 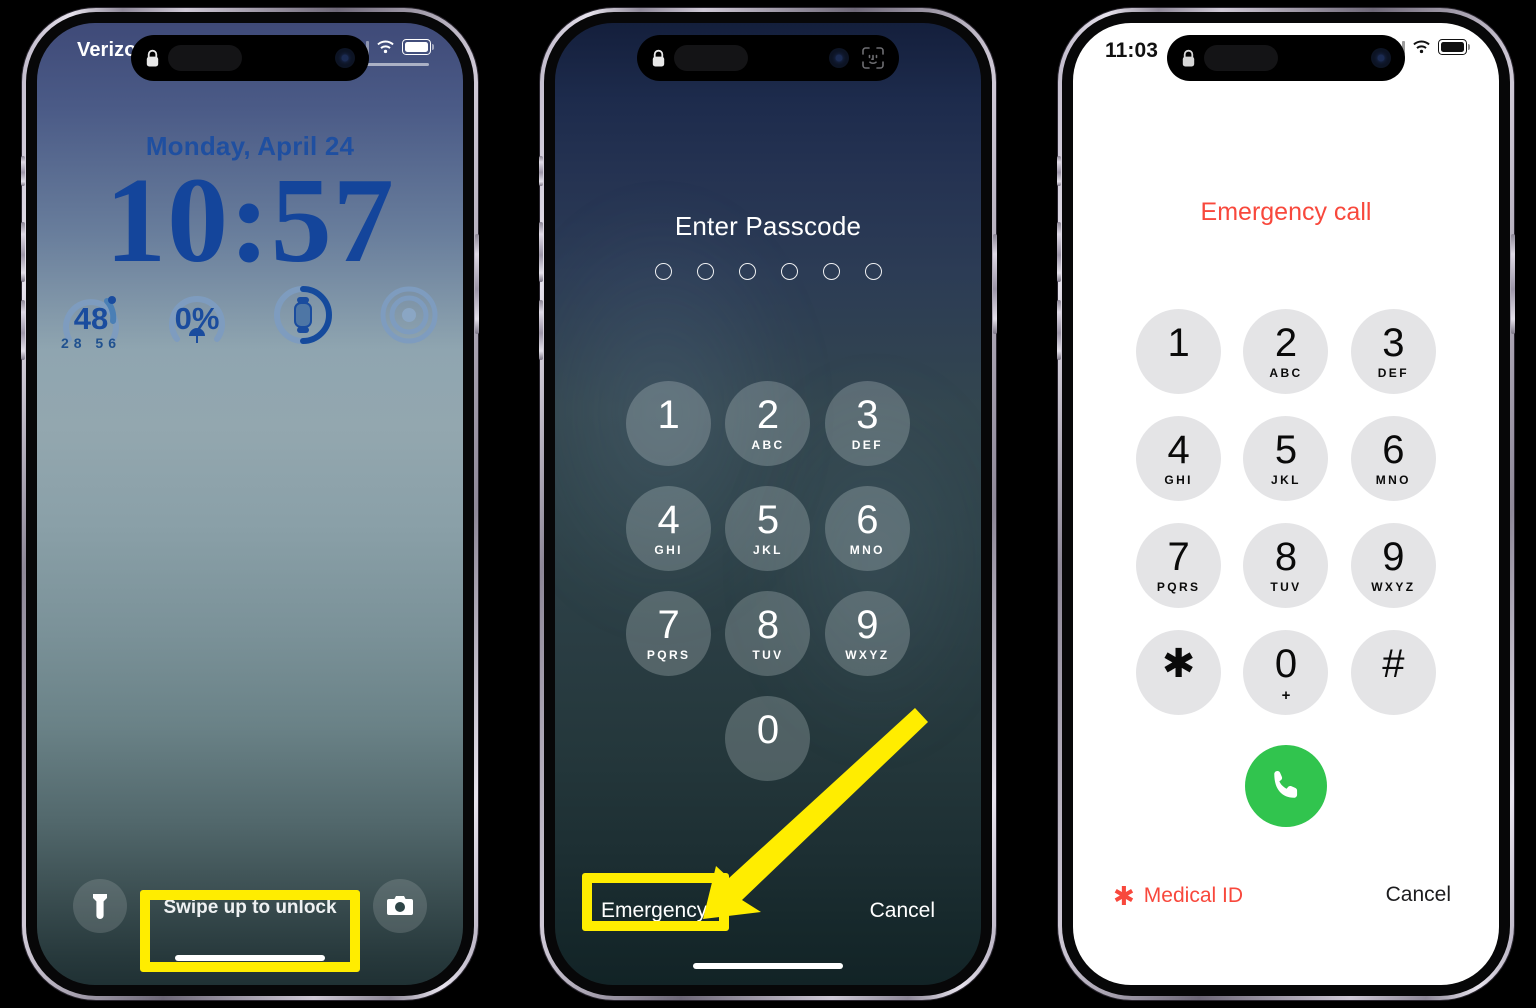 I want to click on widget-value: 48, so click(x=91, y=318).